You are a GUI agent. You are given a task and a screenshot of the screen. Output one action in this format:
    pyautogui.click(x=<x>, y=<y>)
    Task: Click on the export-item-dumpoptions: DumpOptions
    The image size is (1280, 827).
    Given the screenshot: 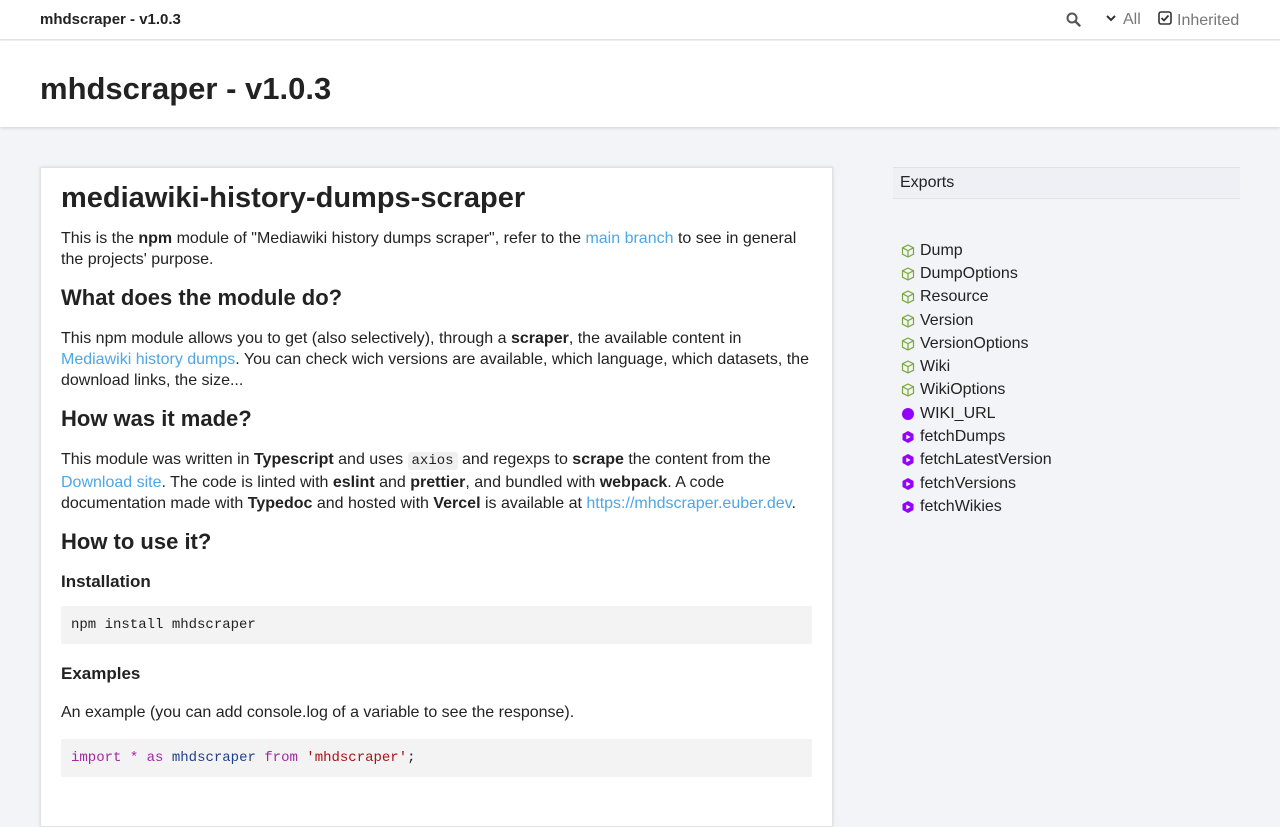 What is the action you would take?
    pyautogui.click(x=1070, y=273)
    